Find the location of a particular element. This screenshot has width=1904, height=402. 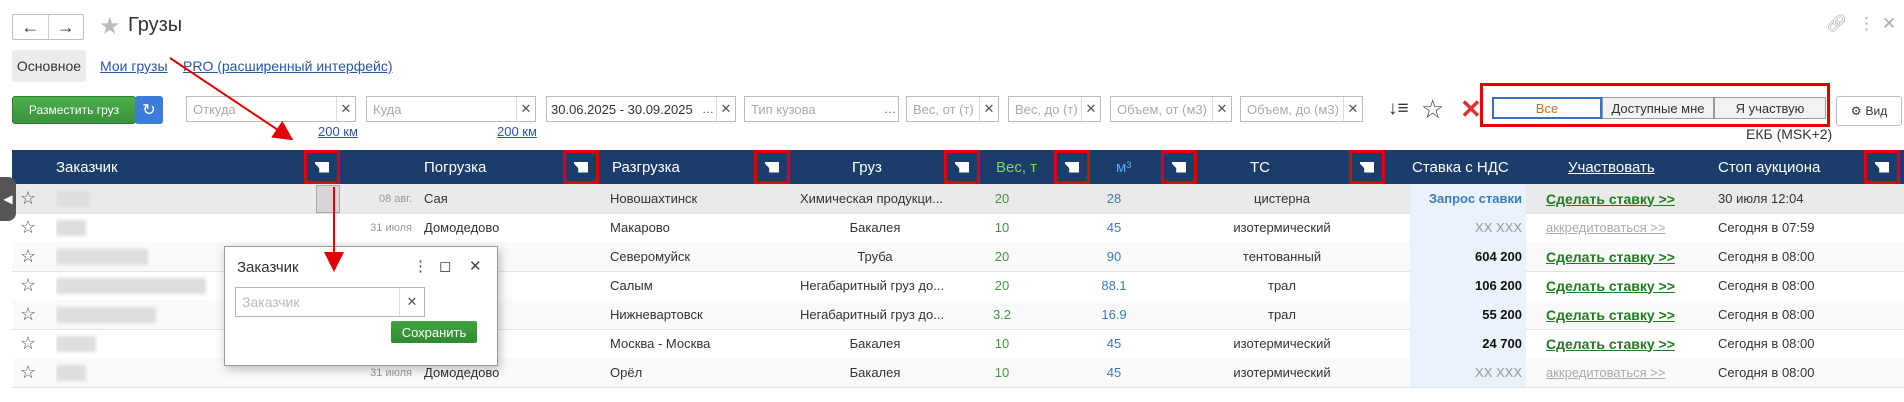

radius-to-link: 200 км is located at coordinates (517, 131).